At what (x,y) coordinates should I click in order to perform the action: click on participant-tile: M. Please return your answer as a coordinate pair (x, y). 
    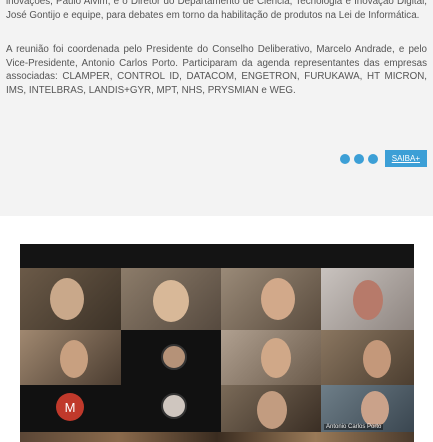
    Looking at the image, I should click on (70, 408).